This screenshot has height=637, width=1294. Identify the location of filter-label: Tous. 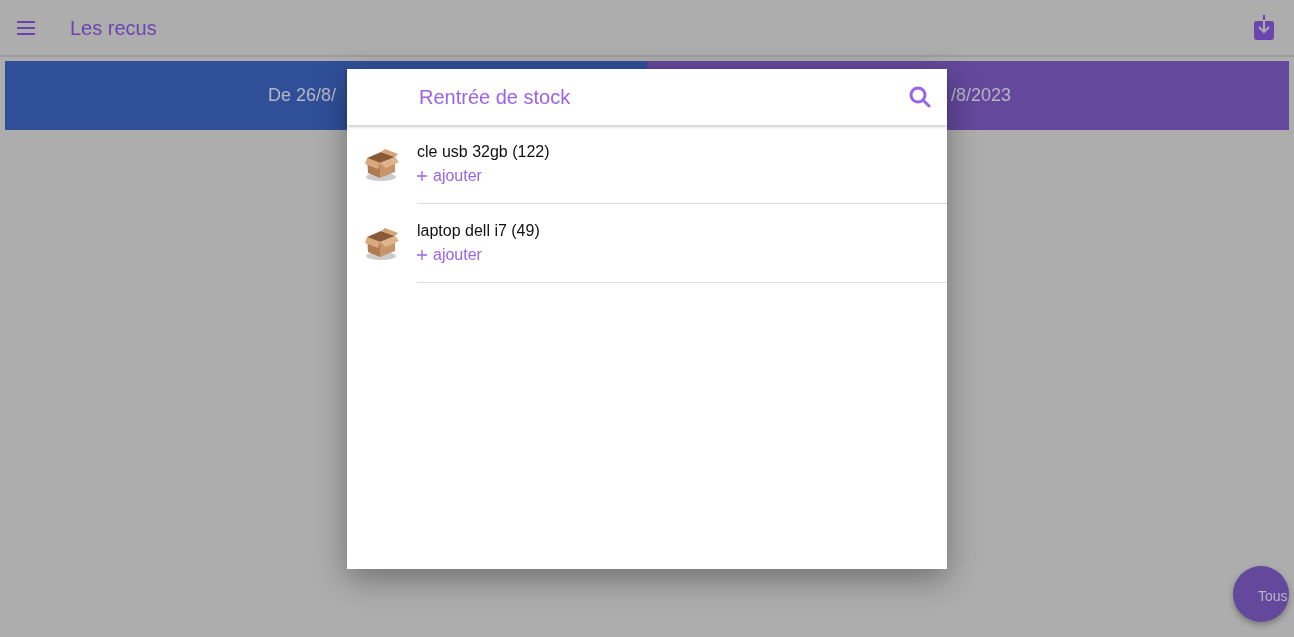
(1273, 596).